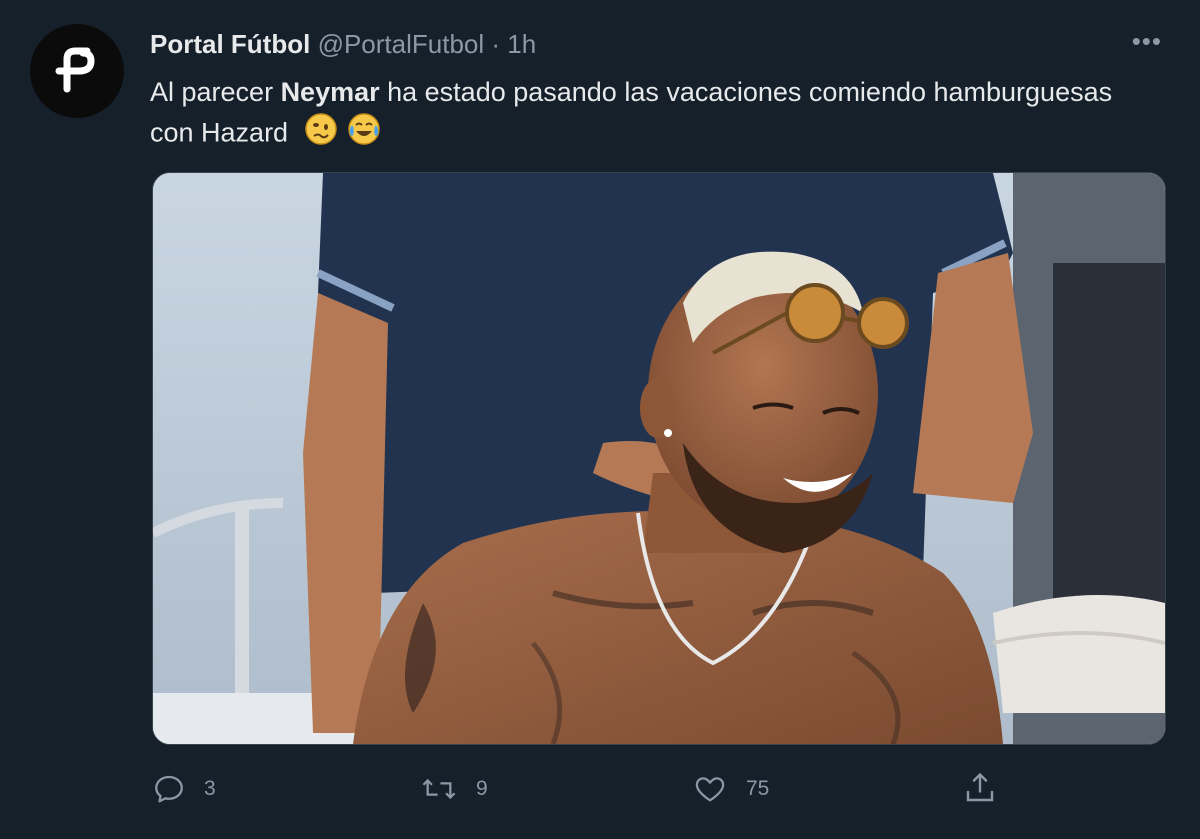 This screenshot has width=1200, height=839. I want to click on retweet-icon, so click(439, 789).